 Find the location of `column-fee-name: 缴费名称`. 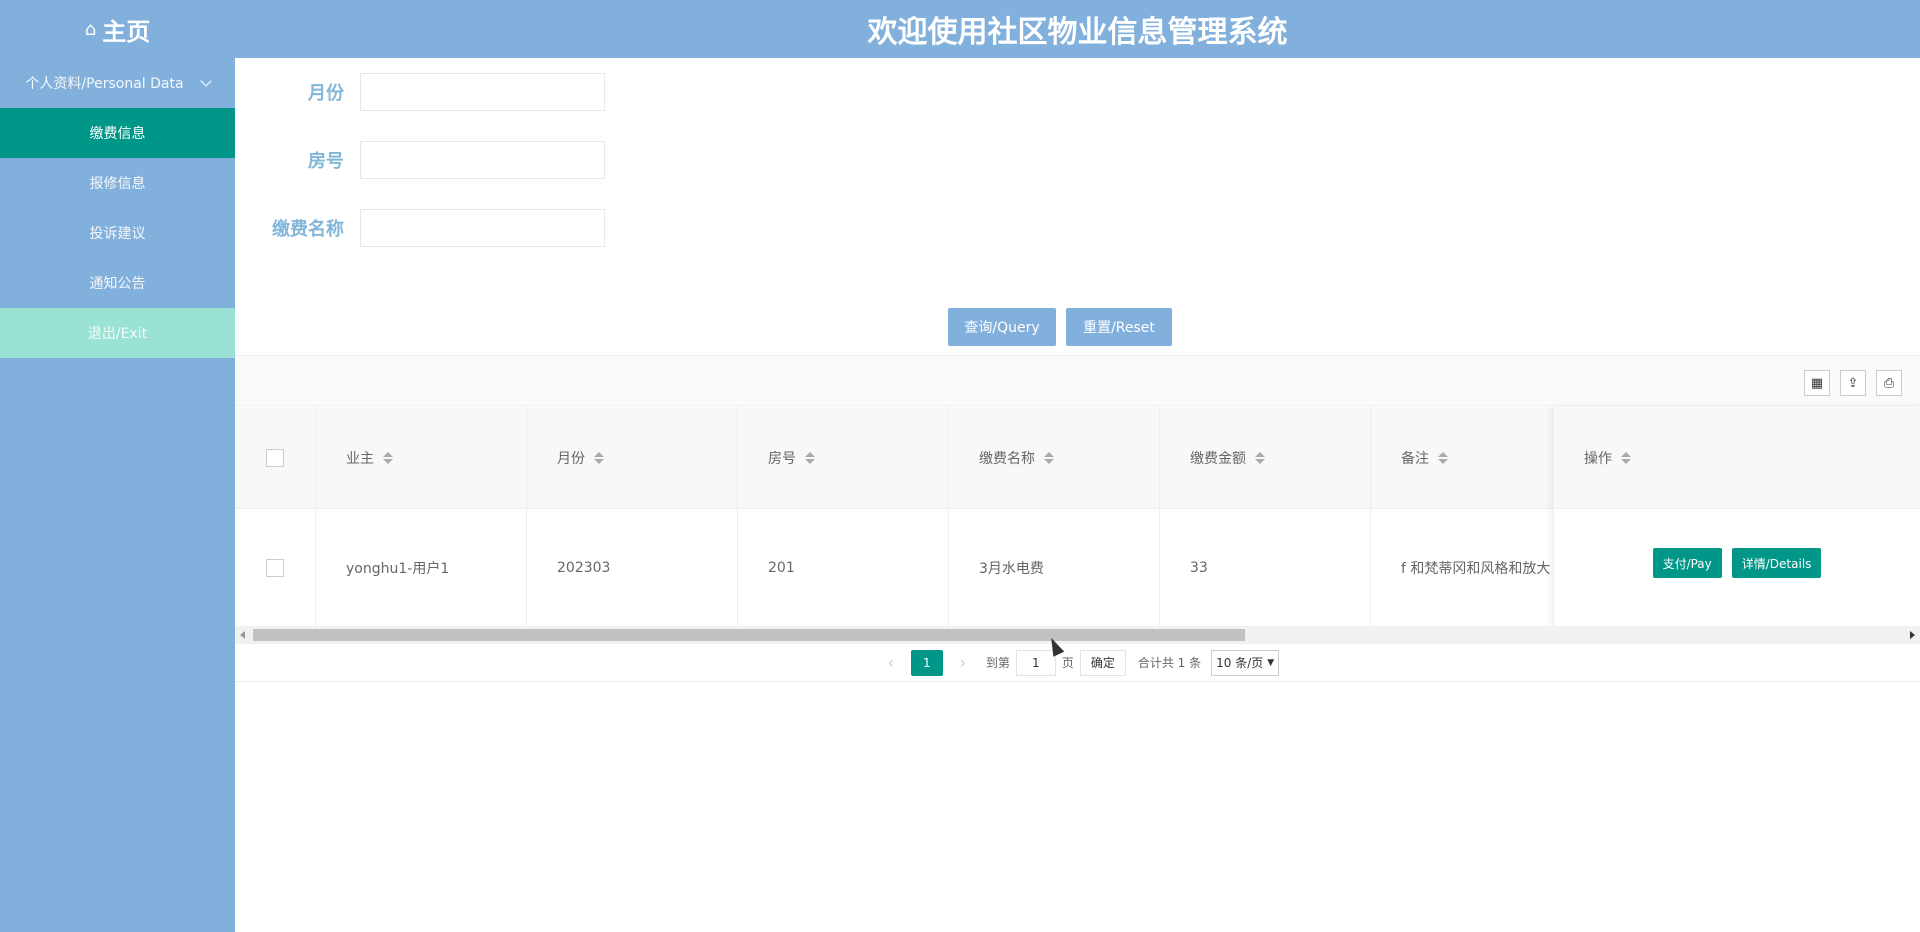

column-fee-name: 缴费名称 is located at coordinates (1054, 457).